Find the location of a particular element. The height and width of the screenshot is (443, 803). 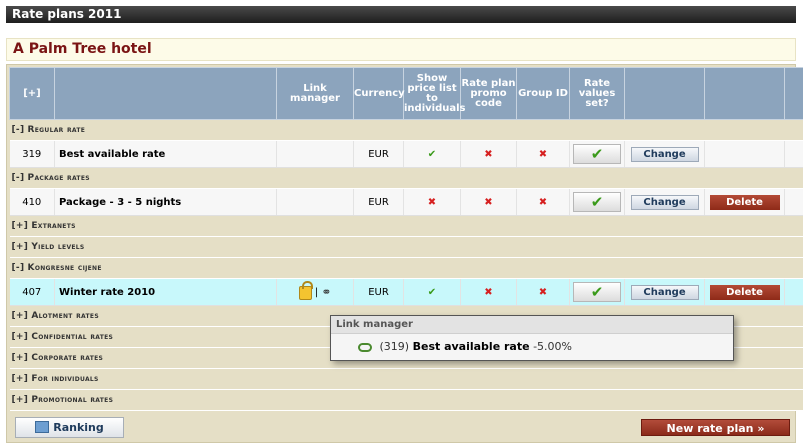

group-row-kongresne: [-] Kongresne cijene is located at coordinates (406, 268).